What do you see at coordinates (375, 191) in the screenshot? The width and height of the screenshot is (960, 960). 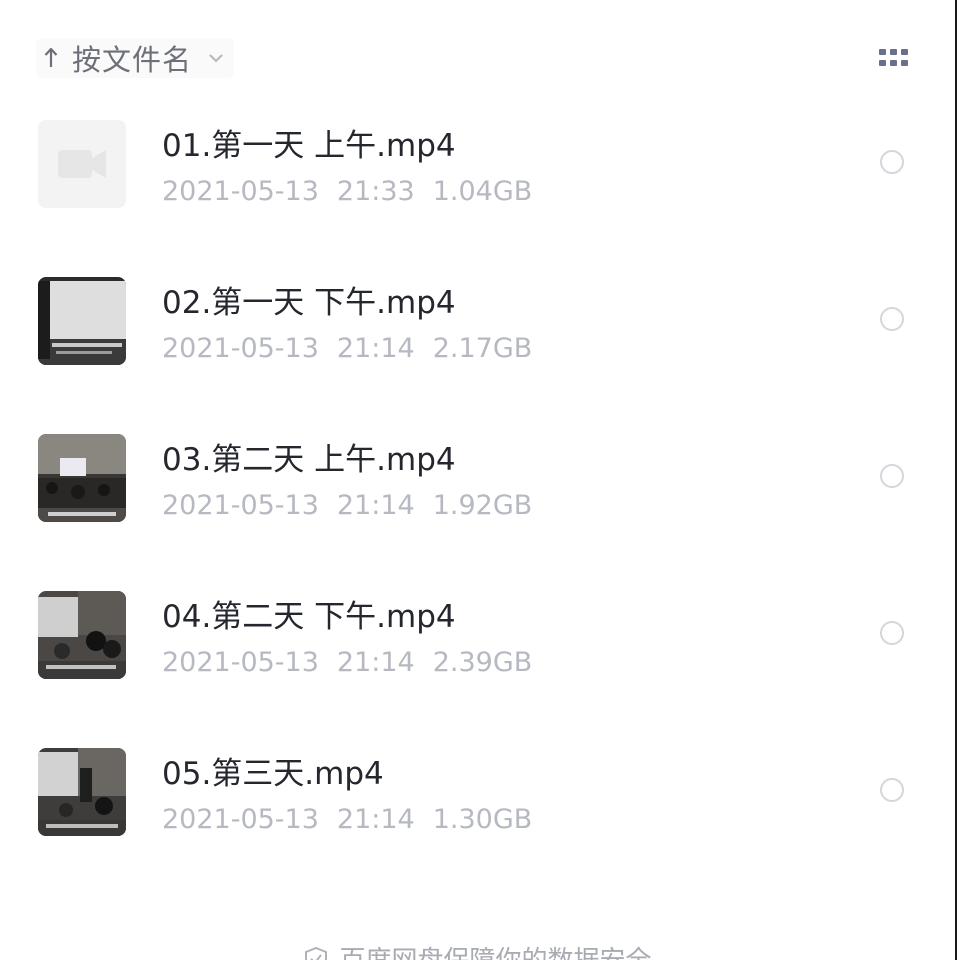 I see `file-time: 21:33` at bounding box center [375, 191].